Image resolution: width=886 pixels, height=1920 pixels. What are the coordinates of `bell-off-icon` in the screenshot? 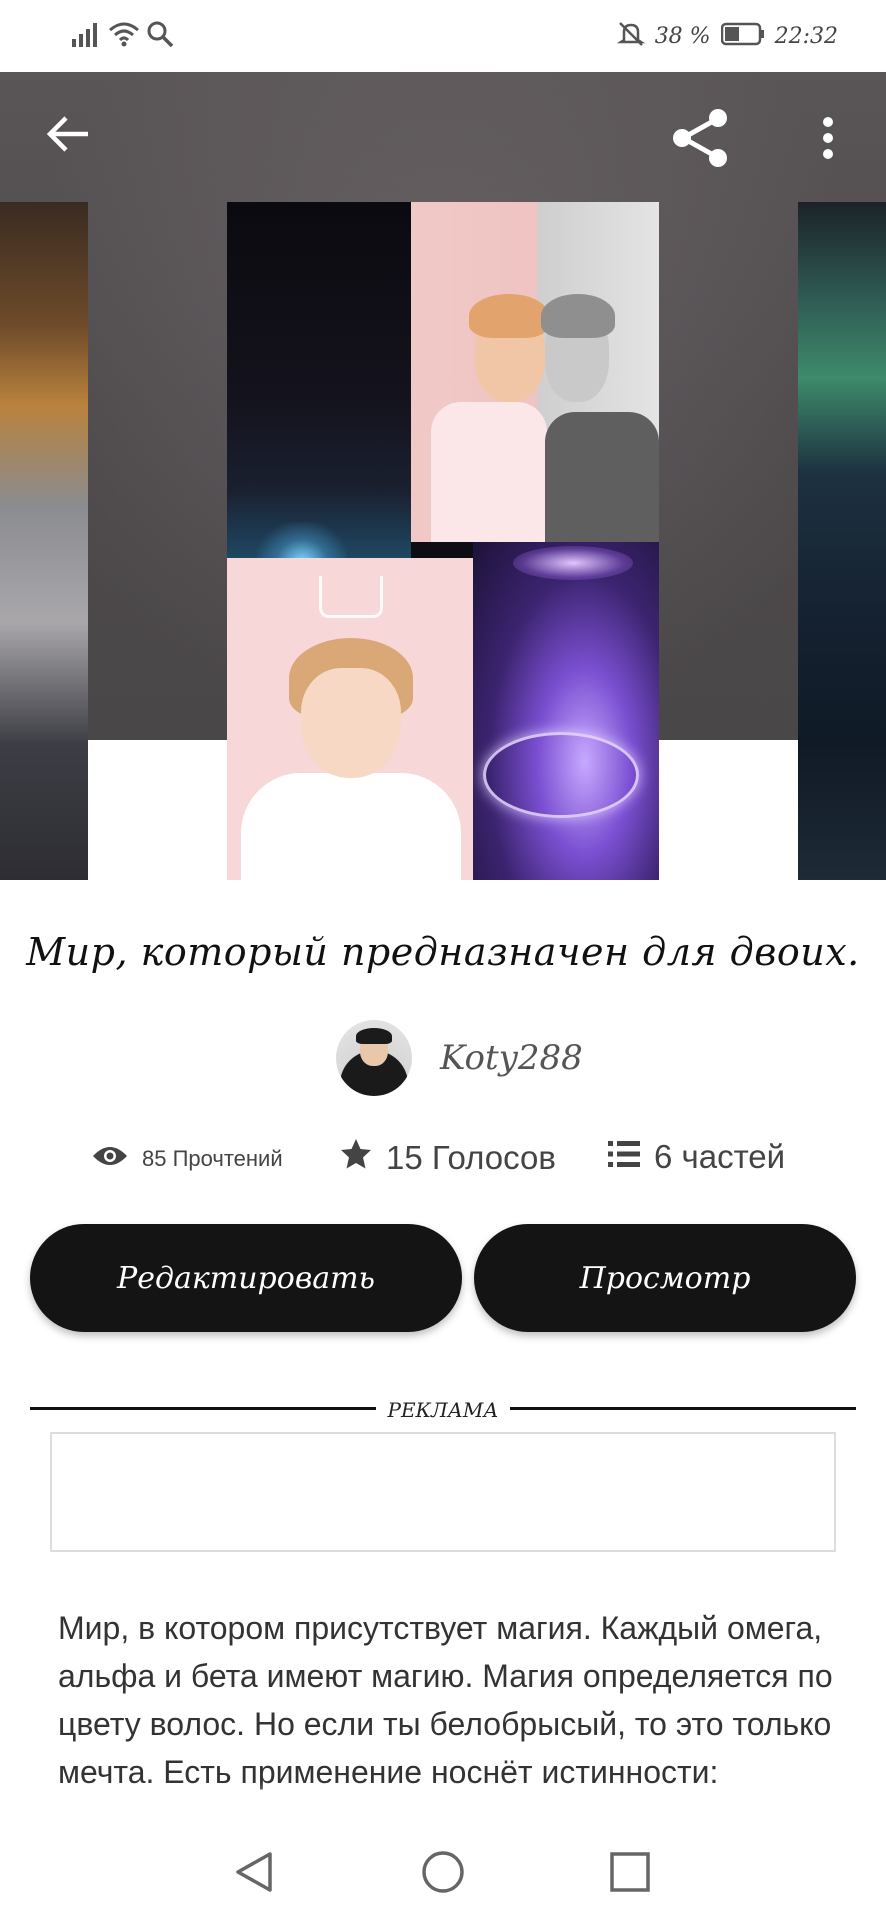 It's located at (630, 36).